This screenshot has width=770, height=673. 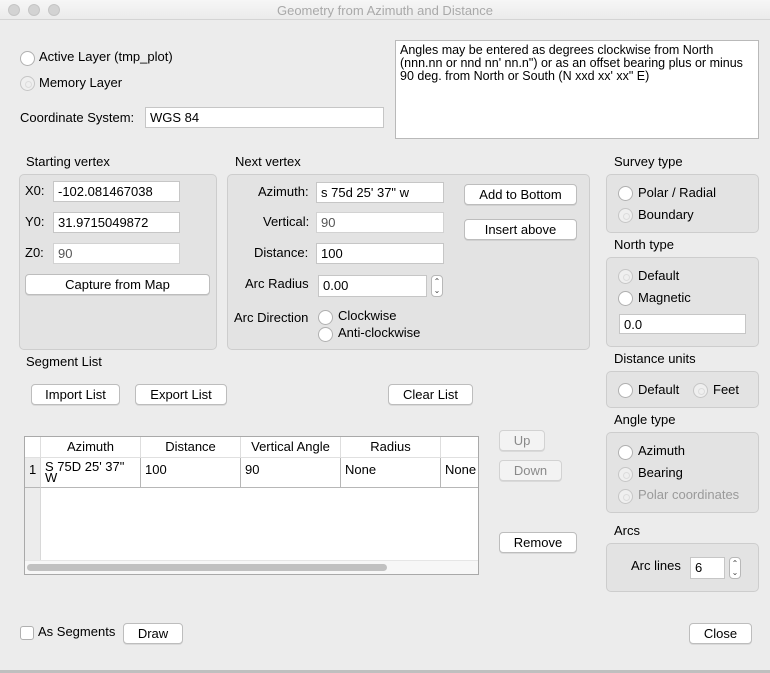 What do you see at coordinates (655, 358) in the screenshot?
I see `distance-units-title: Distance units` at bounding box center [655, 358].